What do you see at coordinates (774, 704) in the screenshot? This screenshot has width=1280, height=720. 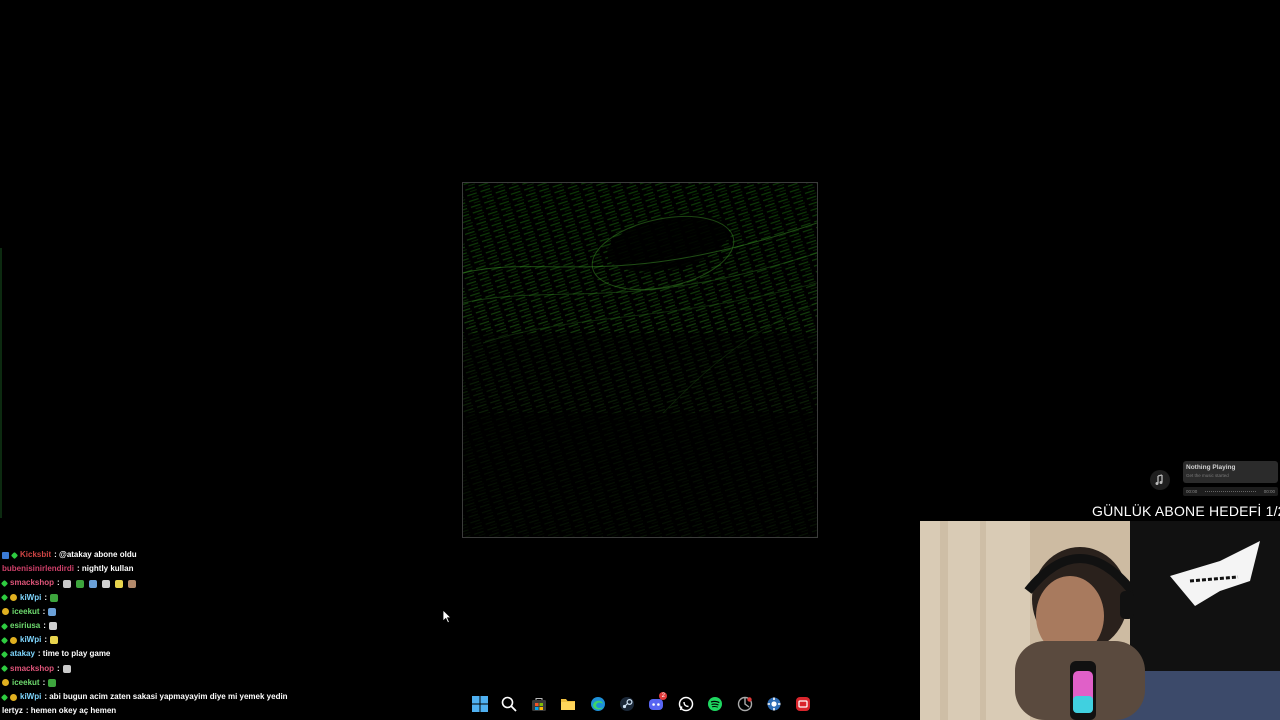 I see `settings-app-icon` at bounding box center [774, 704].